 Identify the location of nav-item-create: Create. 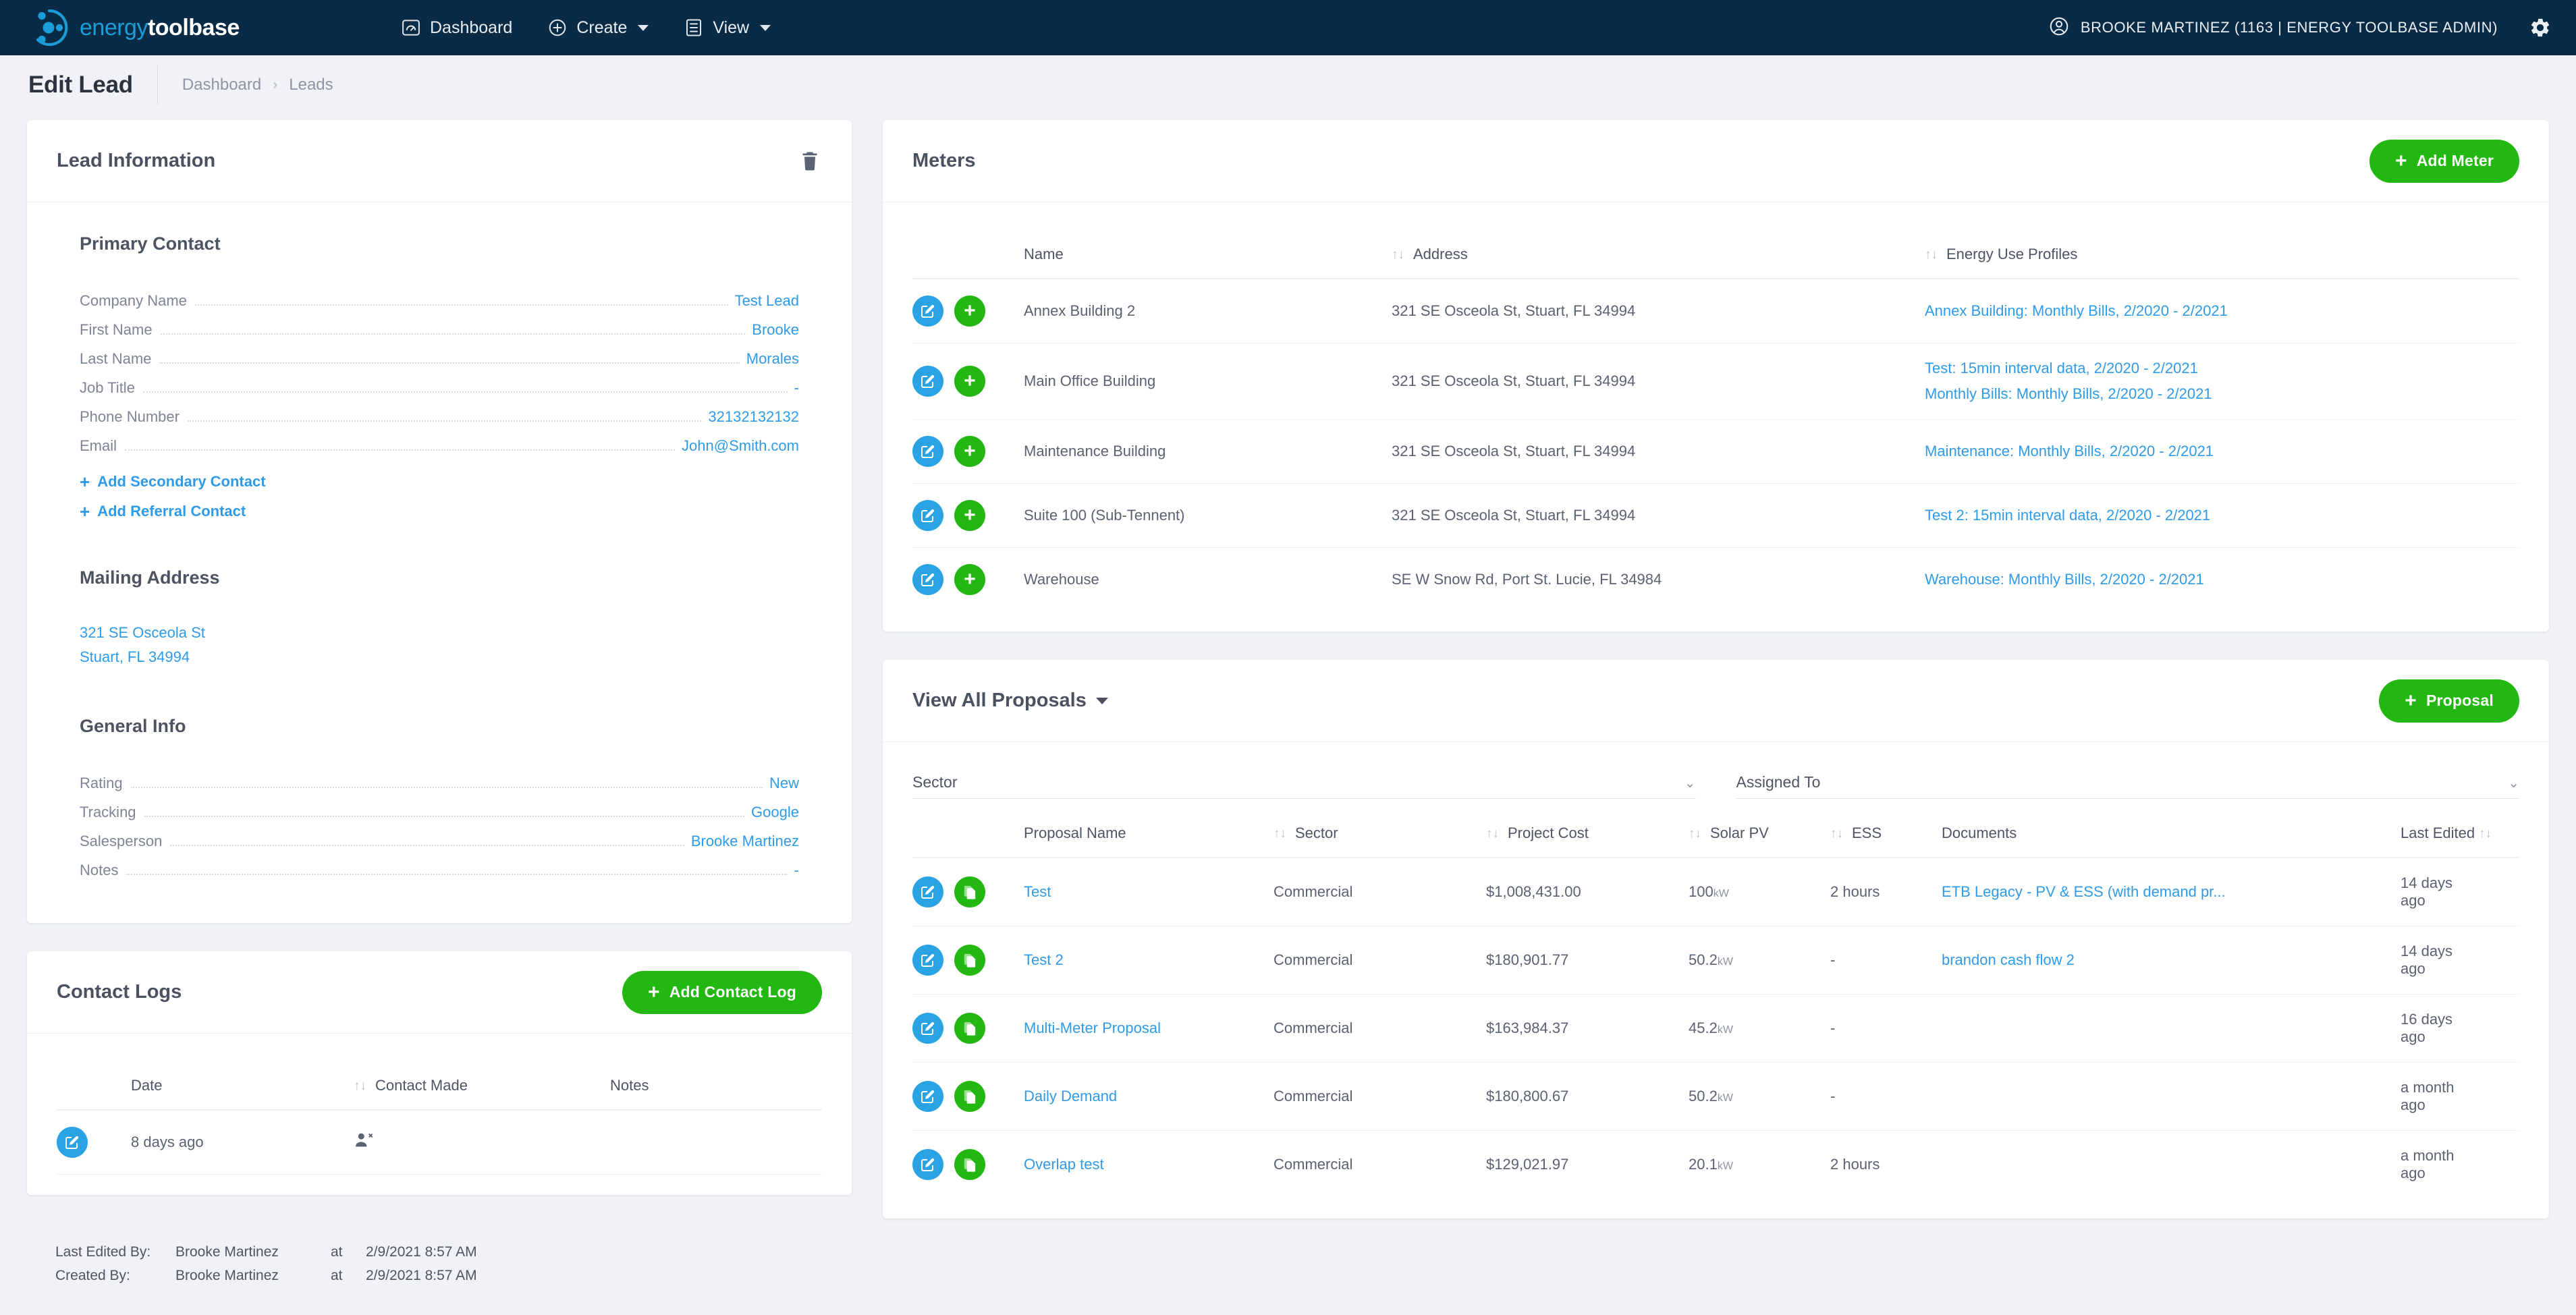
(598, 28).